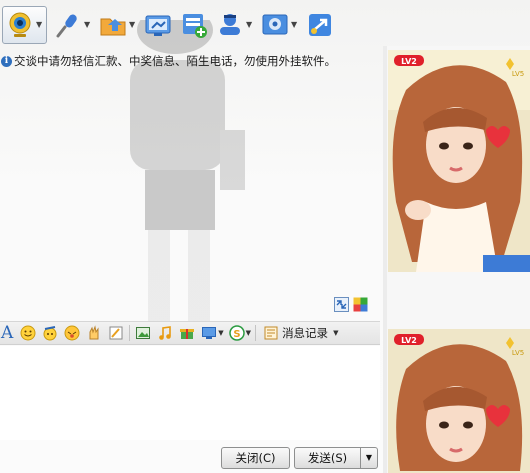 This screenshot has height=473, width=530. What do you see at coordinates (133, 25) in the screenshot?
I see `file-transfer-dropdown-icon: ▼` at bounding box center [133, 25].